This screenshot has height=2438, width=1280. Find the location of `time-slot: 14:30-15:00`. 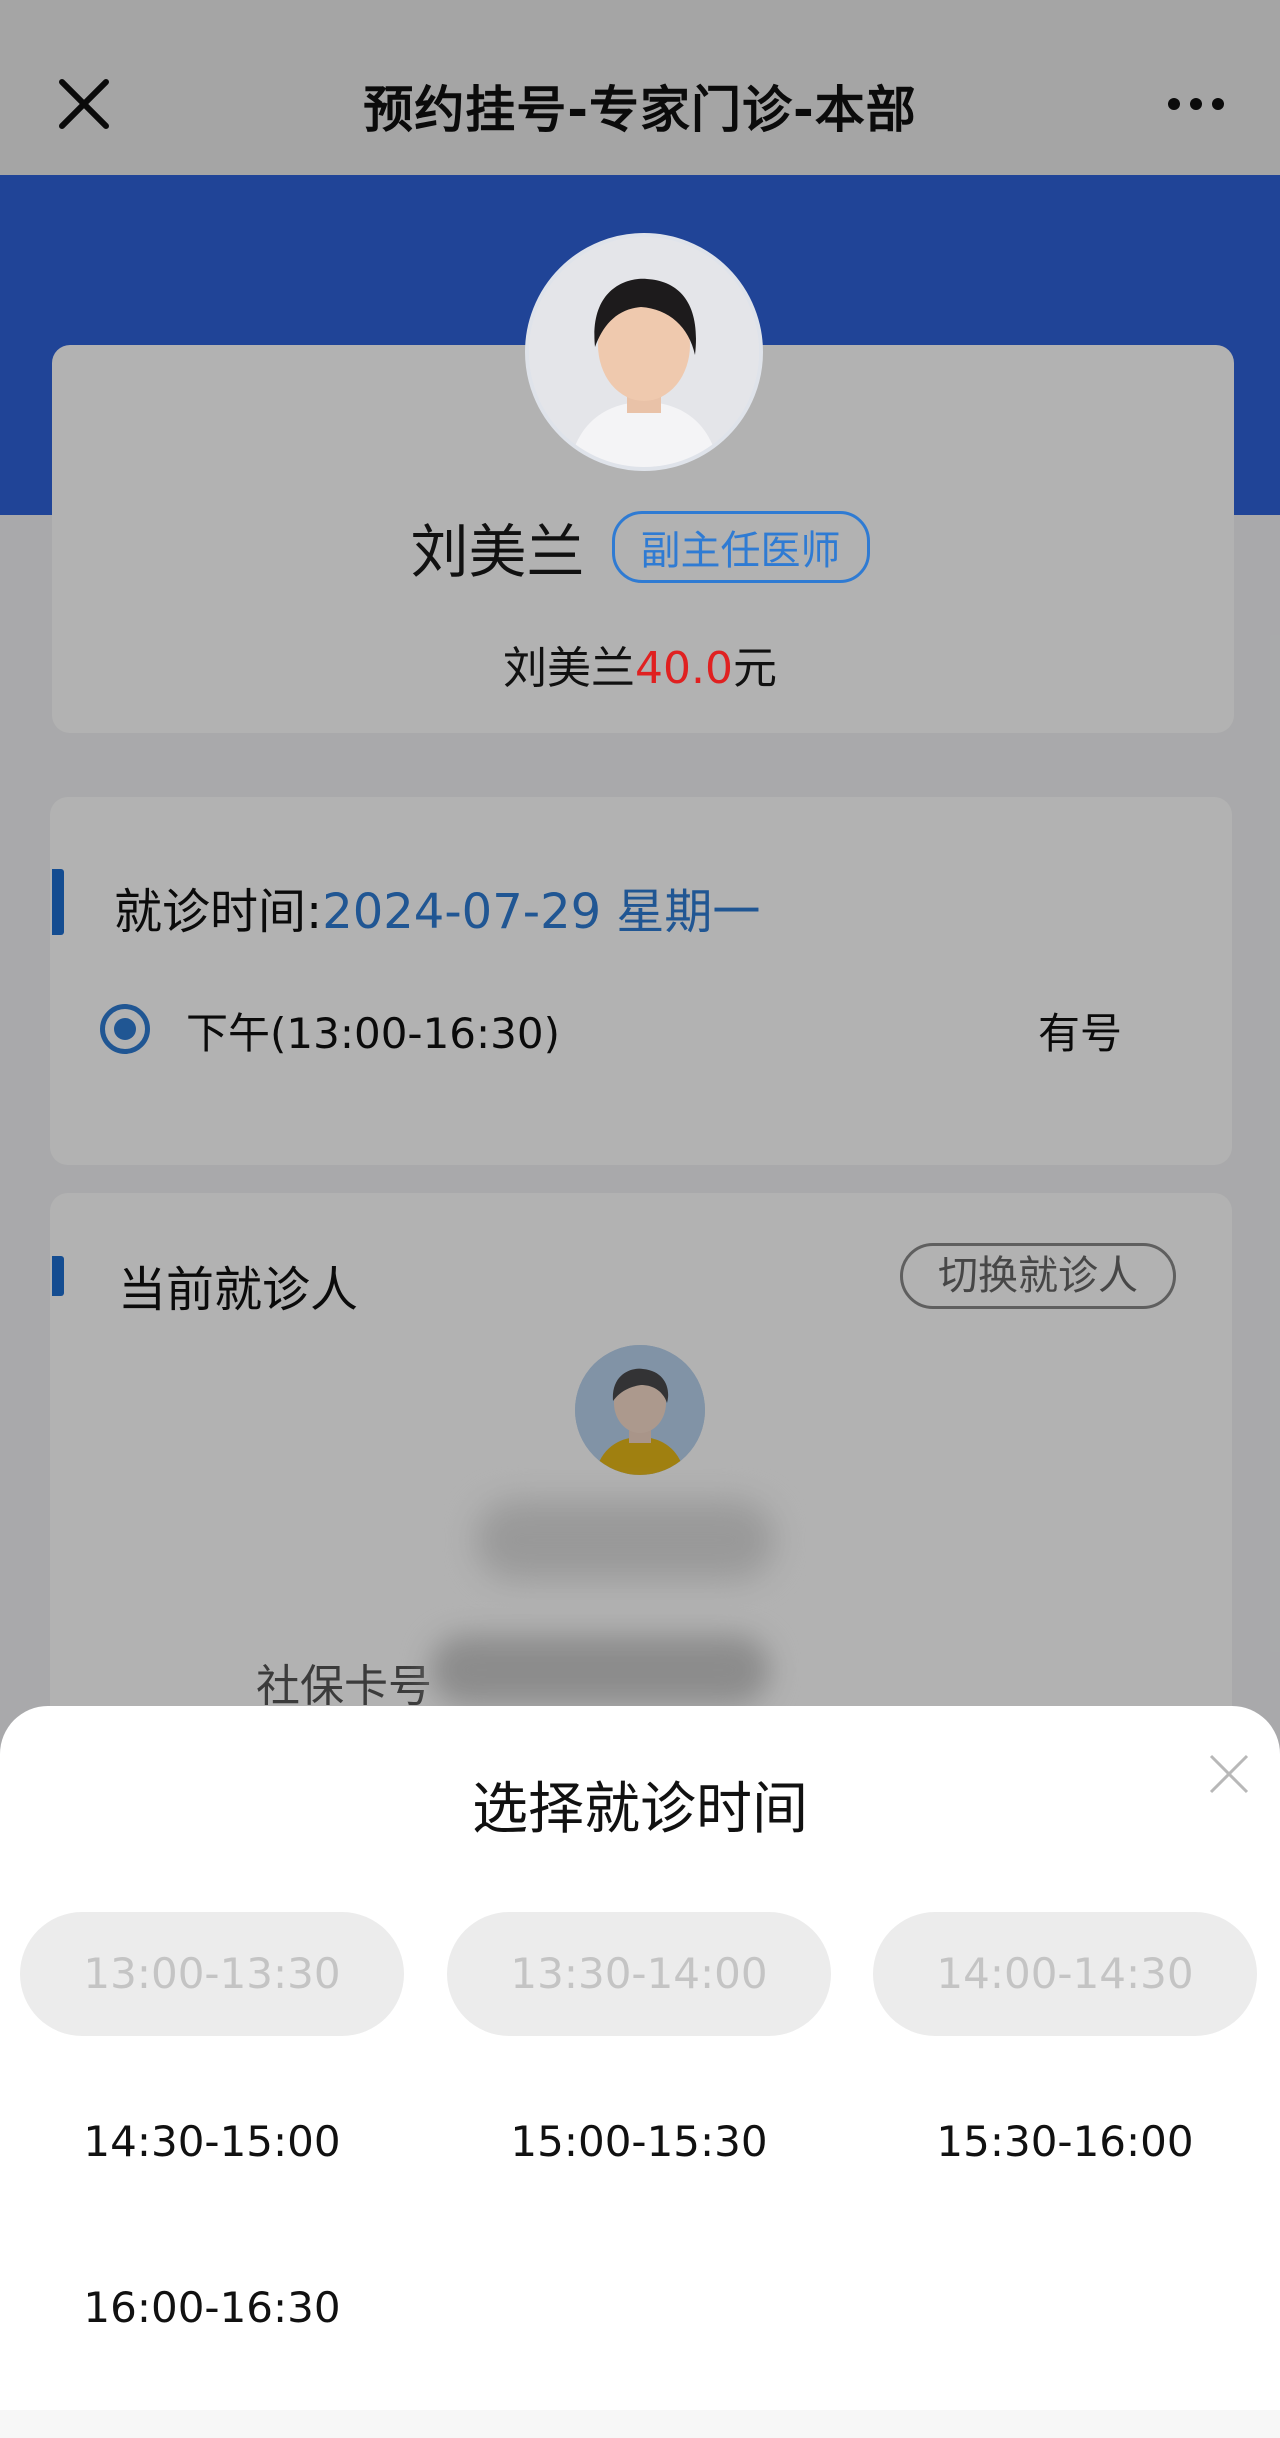

time-slot: 14:30-15:00 is located at coordinates (212, 2142).